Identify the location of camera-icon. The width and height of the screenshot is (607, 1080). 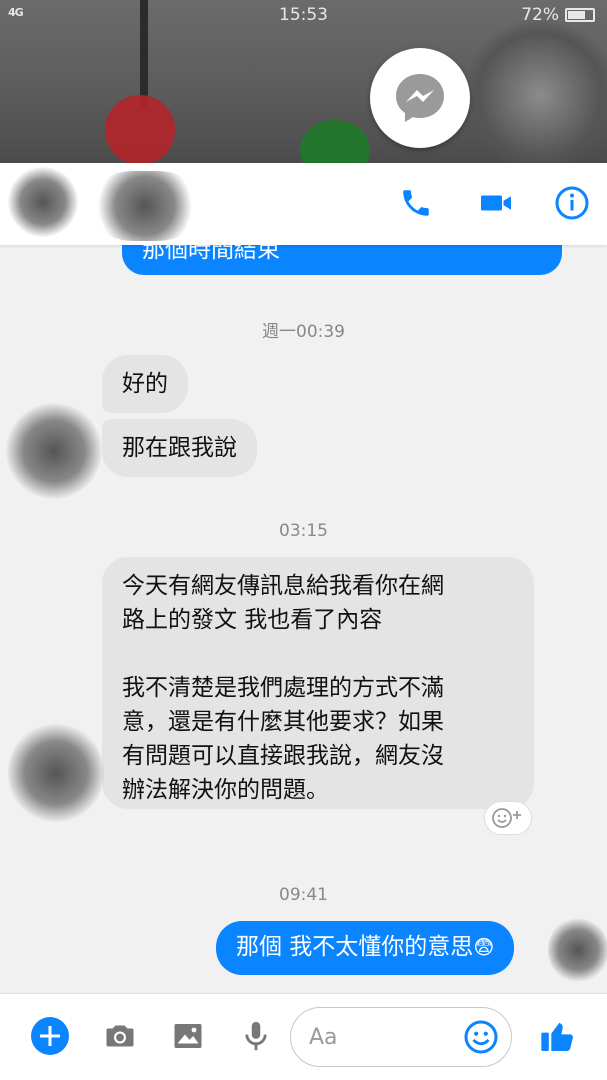
(120, 1036).